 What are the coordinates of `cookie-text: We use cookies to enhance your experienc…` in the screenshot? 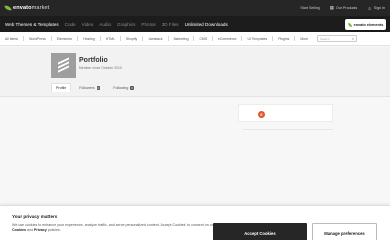 It's located at (113, 228).